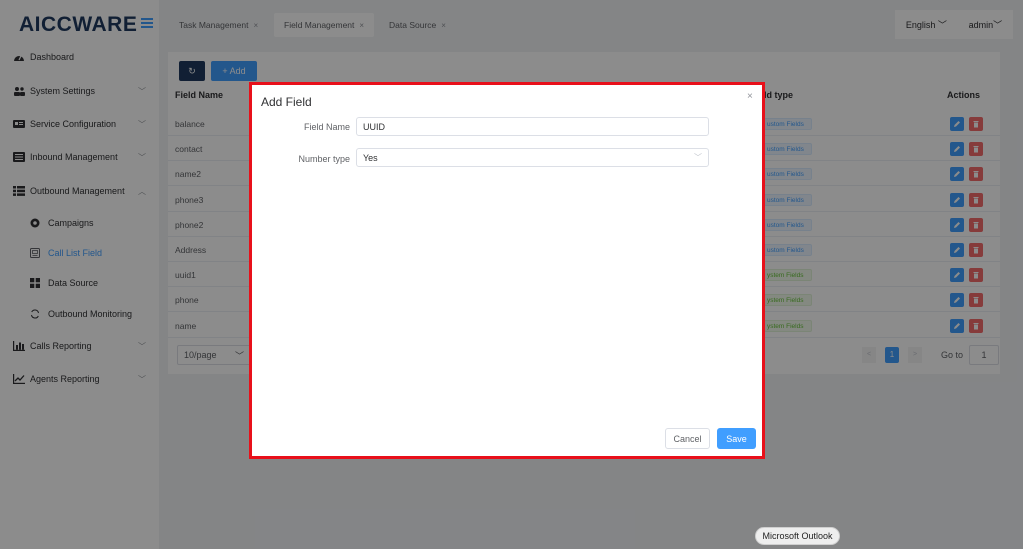 Image resolution: width=1023 pixels, height=549 pixels. I want to click on field-name-value: UUID, so click(374, 126).